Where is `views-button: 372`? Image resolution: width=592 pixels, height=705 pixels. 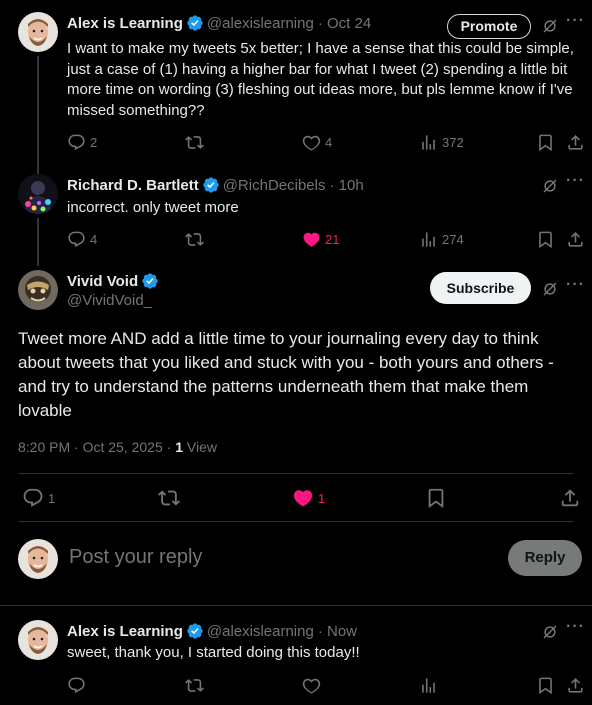
views-button: 372 is located at coordinates (441, 142).